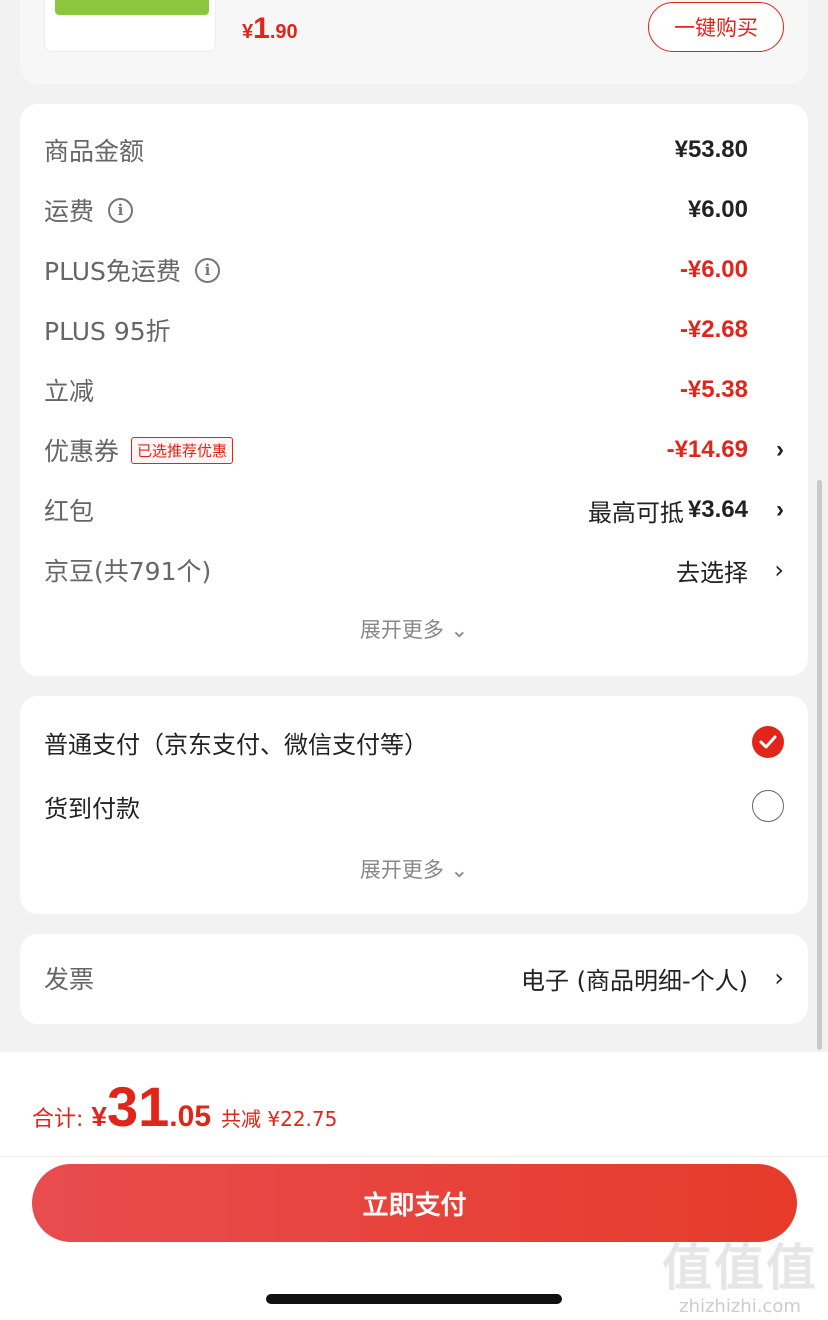 The width and height of the screenshot is (828, 1320). I want to click on watermark-logo: 值值值, so click(740, 1268).